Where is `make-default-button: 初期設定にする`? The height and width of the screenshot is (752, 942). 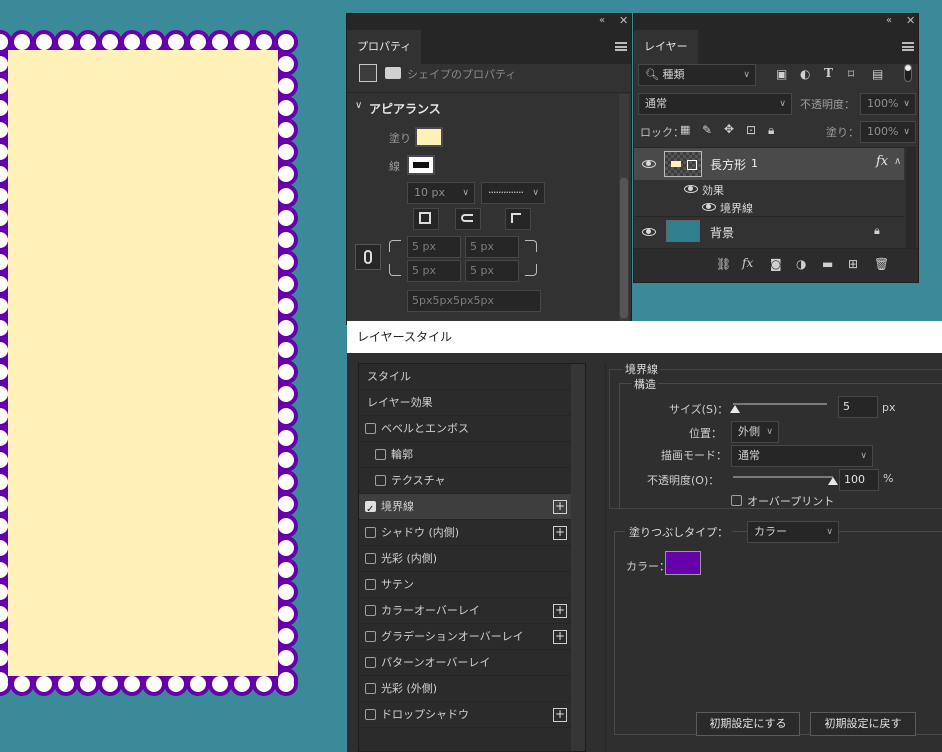 make-default-button: 初期設定にする is located at coordinates (748, 724).